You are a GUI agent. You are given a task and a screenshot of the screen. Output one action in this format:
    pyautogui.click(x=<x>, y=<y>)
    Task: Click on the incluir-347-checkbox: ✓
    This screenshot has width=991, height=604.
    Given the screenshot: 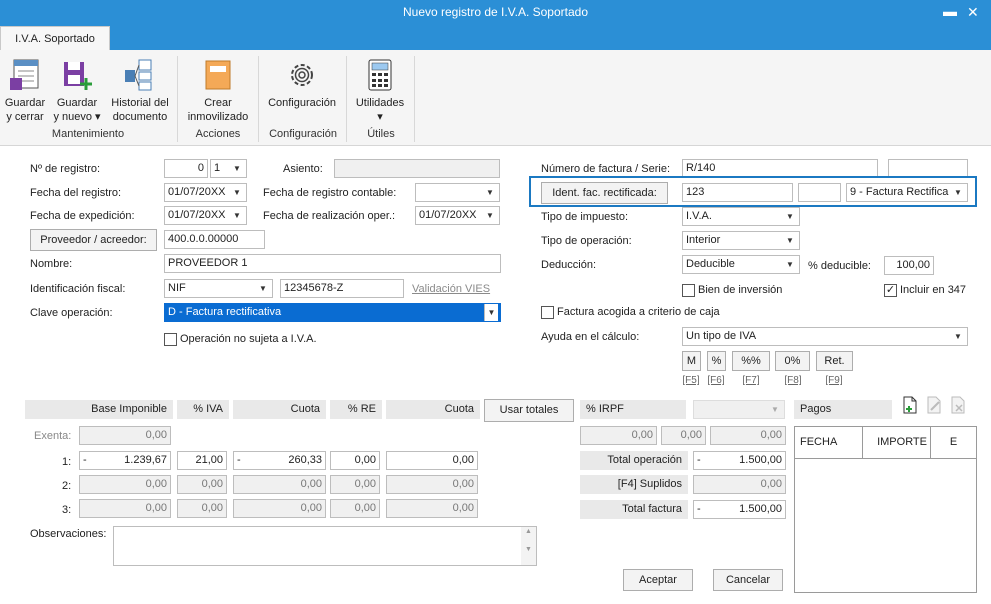 What is the action you would take?
    pyautogui.click(x=890, y=290)
    